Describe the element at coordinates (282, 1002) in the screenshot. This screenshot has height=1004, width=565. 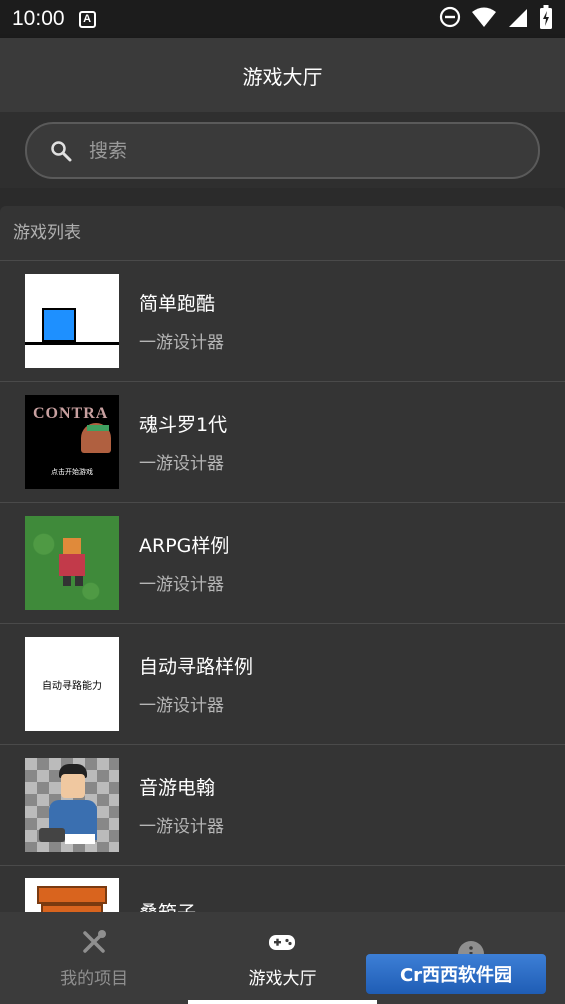
I see `active-tab-indicator` at that location.